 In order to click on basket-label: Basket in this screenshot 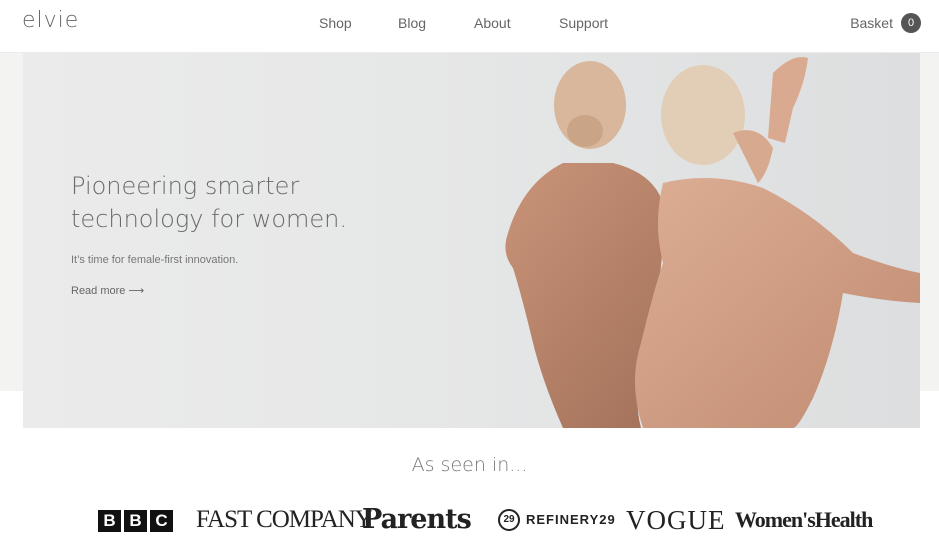, I will do `click(871, 23)`.